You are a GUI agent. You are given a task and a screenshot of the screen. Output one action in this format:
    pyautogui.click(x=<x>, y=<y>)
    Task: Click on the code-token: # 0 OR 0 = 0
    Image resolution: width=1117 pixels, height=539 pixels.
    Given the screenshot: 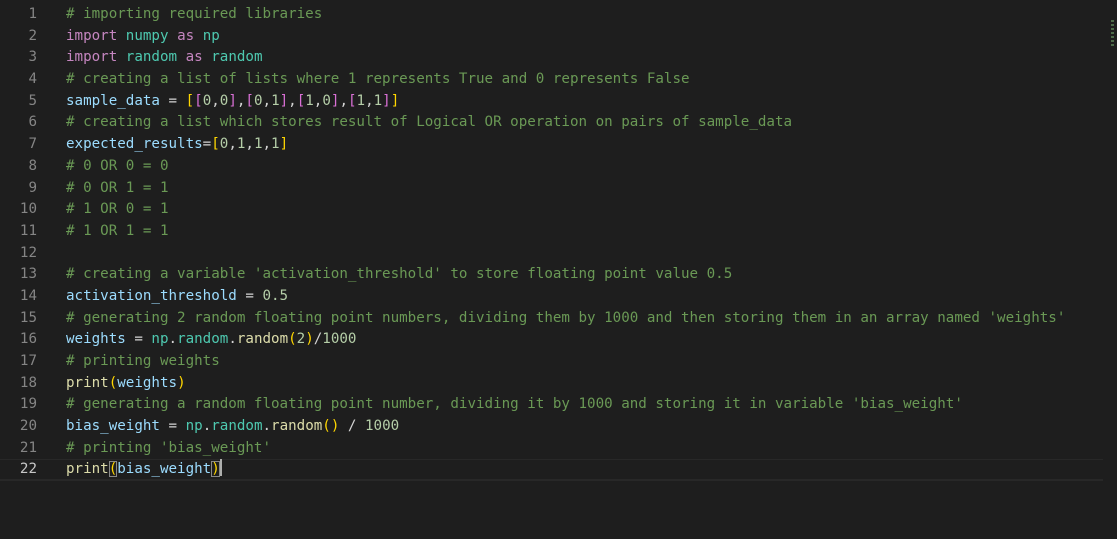 What is the action you would take?
    pyautogui.click(x=117, y=165)
    